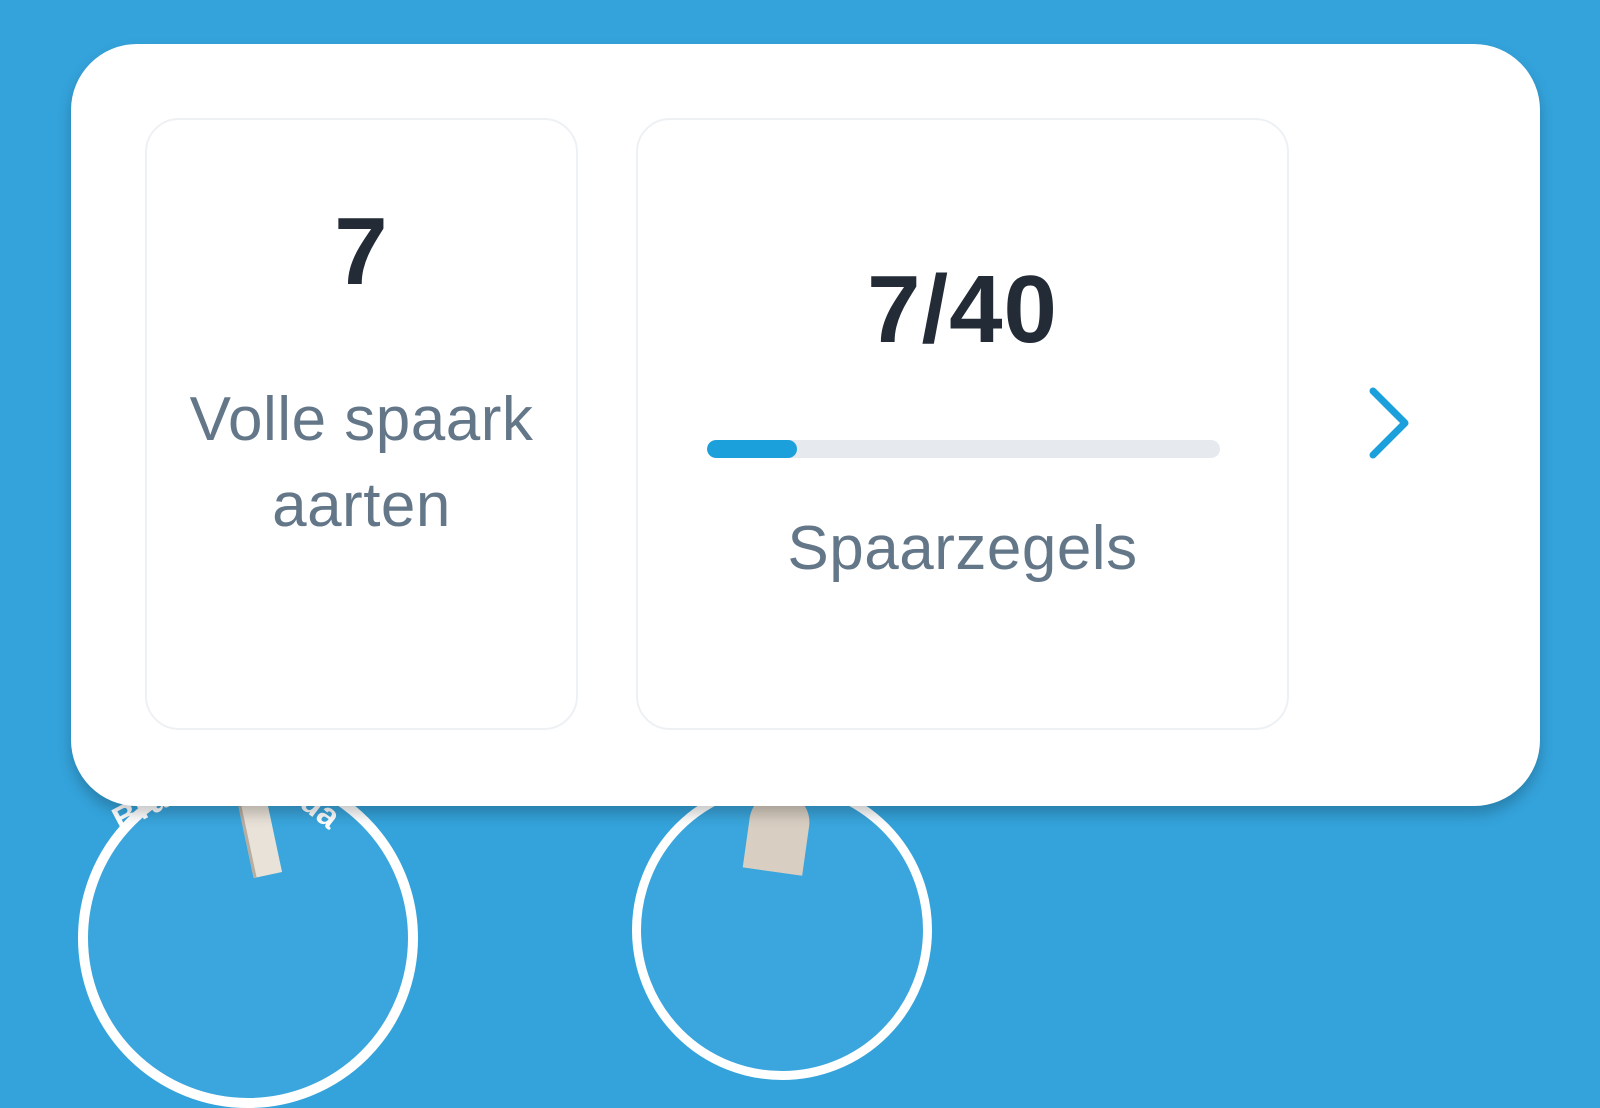 The image size is (1600, 1108). What do you see at coordinates (361, 462) in the screenshot?
I see `full-cards-label: Volle spaarkaarten` at bounding box center [361, 462].